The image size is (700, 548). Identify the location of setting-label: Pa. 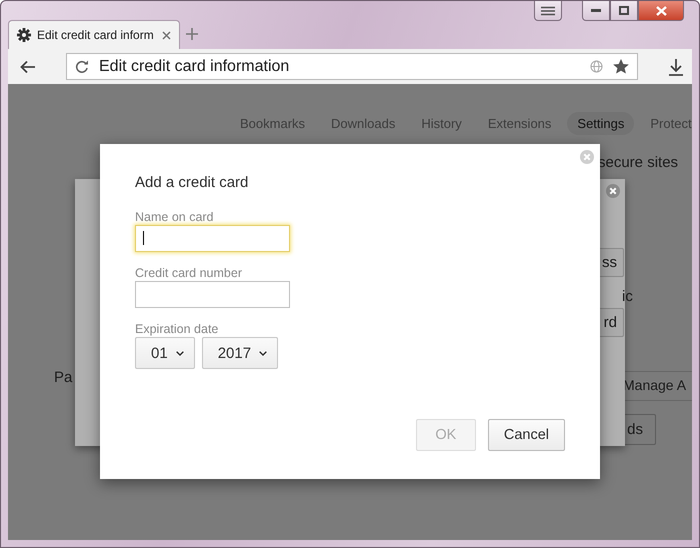
(63, 377).